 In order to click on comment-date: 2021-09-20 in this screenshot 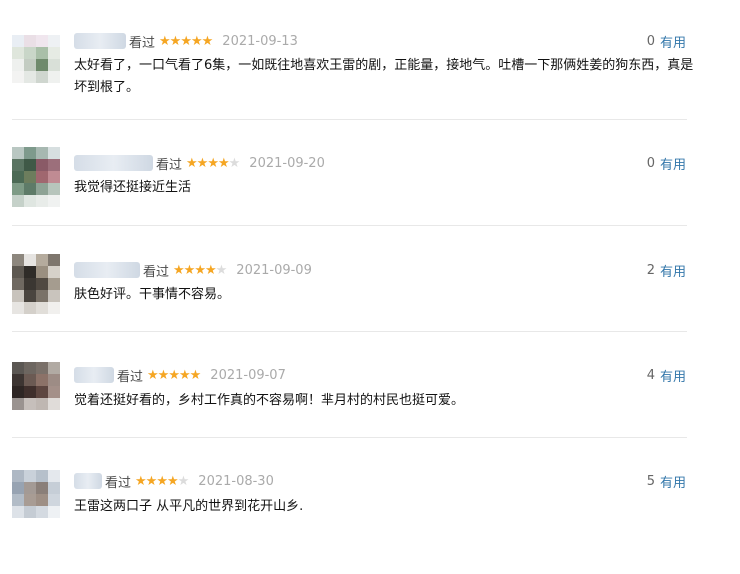, I will do `click(287, 163)`.